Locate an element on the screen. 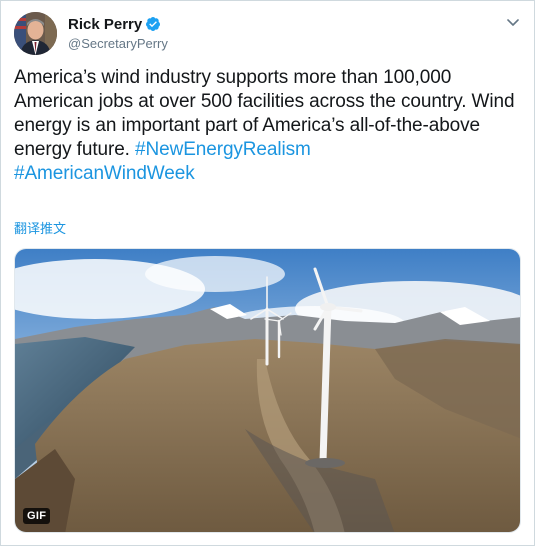  hashtag-american-wind-week: #AmericanWindWeek is located at coordinates (104, 173).